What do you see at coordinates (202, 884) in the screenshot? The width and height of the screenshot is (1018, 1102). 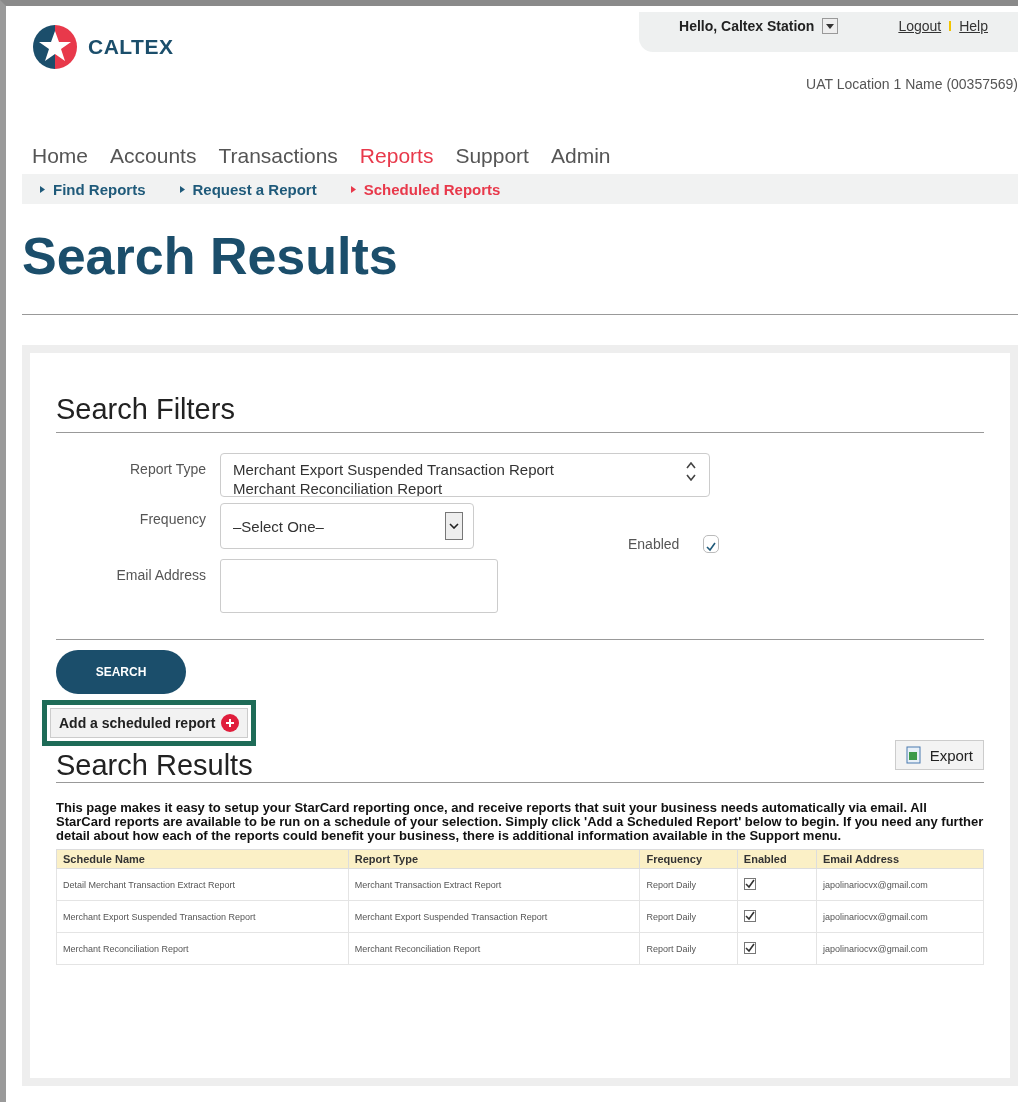 I see `table-cell: Detail Merchant Transaction Extract Report` at bounding box center [202, 884].